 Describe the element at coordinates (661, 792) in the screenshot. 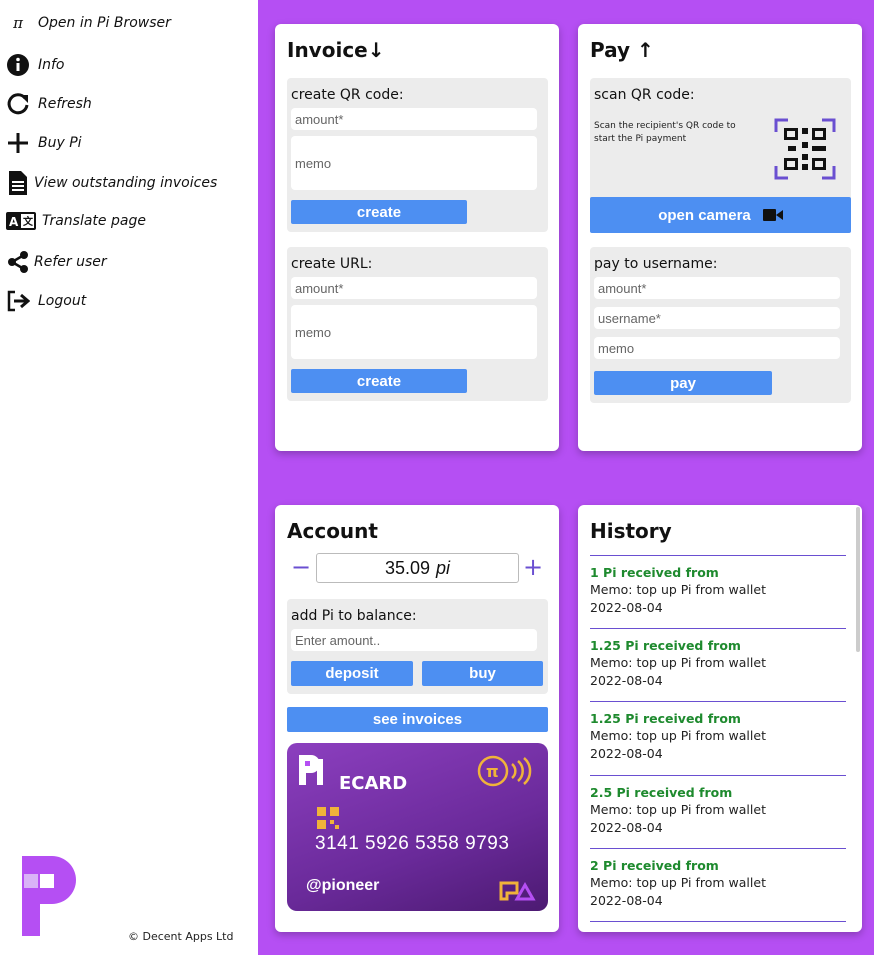

I see `history-item-title: 2.5 Pi received from` at that location.